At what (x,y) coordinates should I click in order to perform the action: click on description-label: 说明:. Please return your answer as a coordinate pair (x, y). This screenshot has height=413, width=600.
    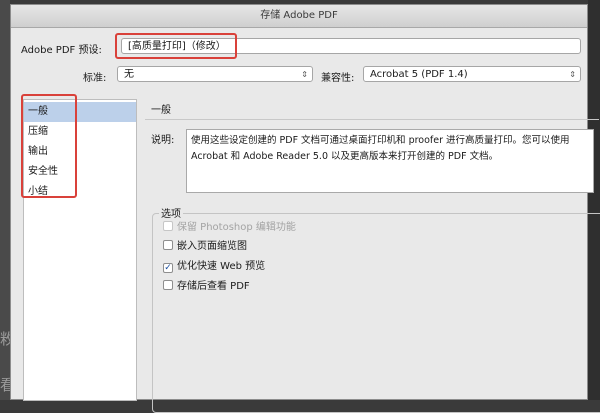
    Looking at the image, I should click on (163, 140).